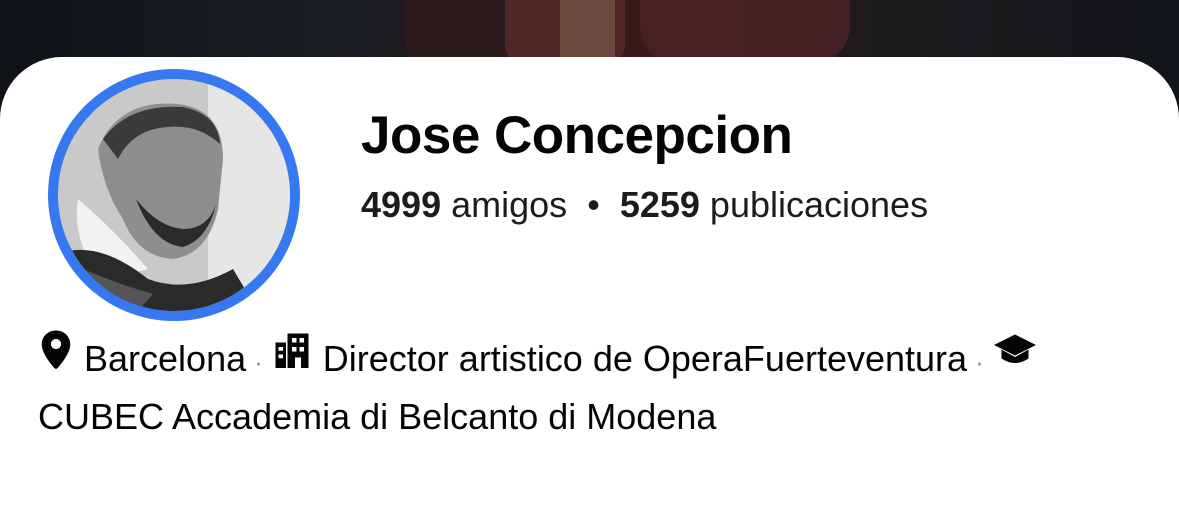 The height and width of the screenshot is (517, 1179). Describe the element at coordinates (819, 204) in the screenshot. I see `posts-label: publicaciones` at that location.